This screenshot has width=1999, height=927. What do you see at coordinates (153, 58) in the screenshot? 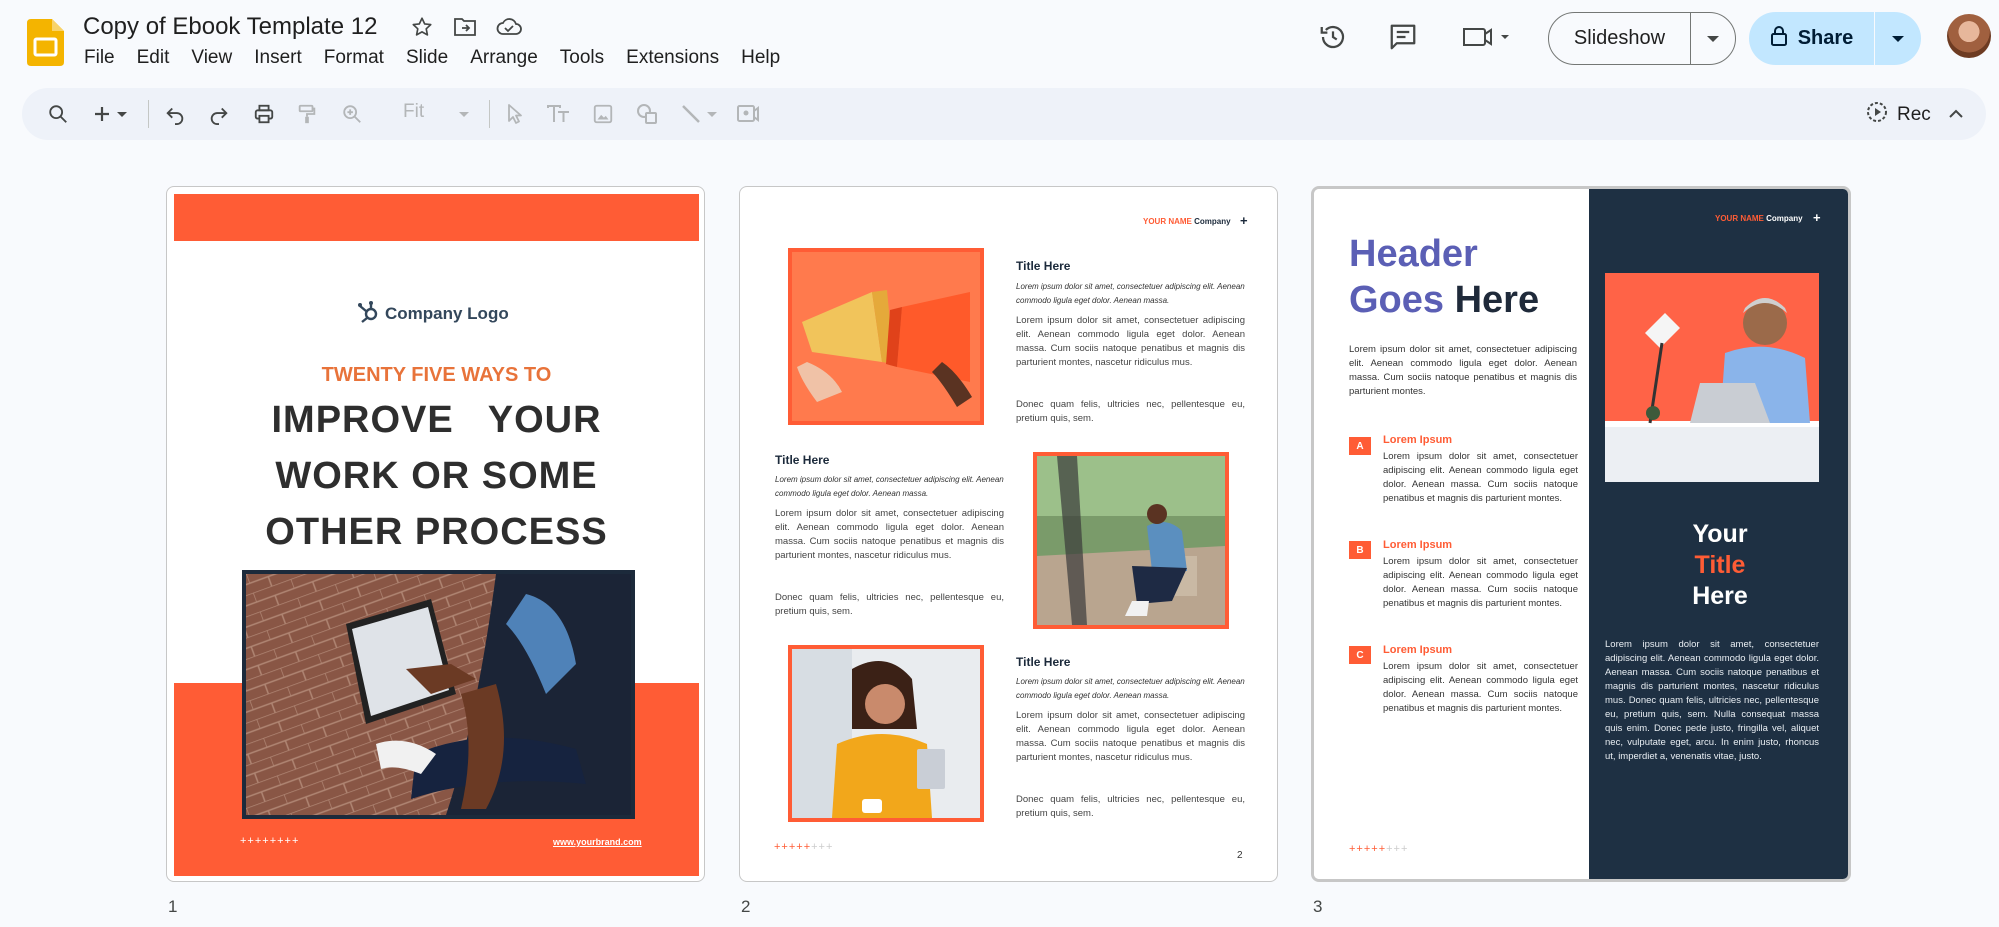
I see `menu-edit: Edit` at bounding box center [153, 58].